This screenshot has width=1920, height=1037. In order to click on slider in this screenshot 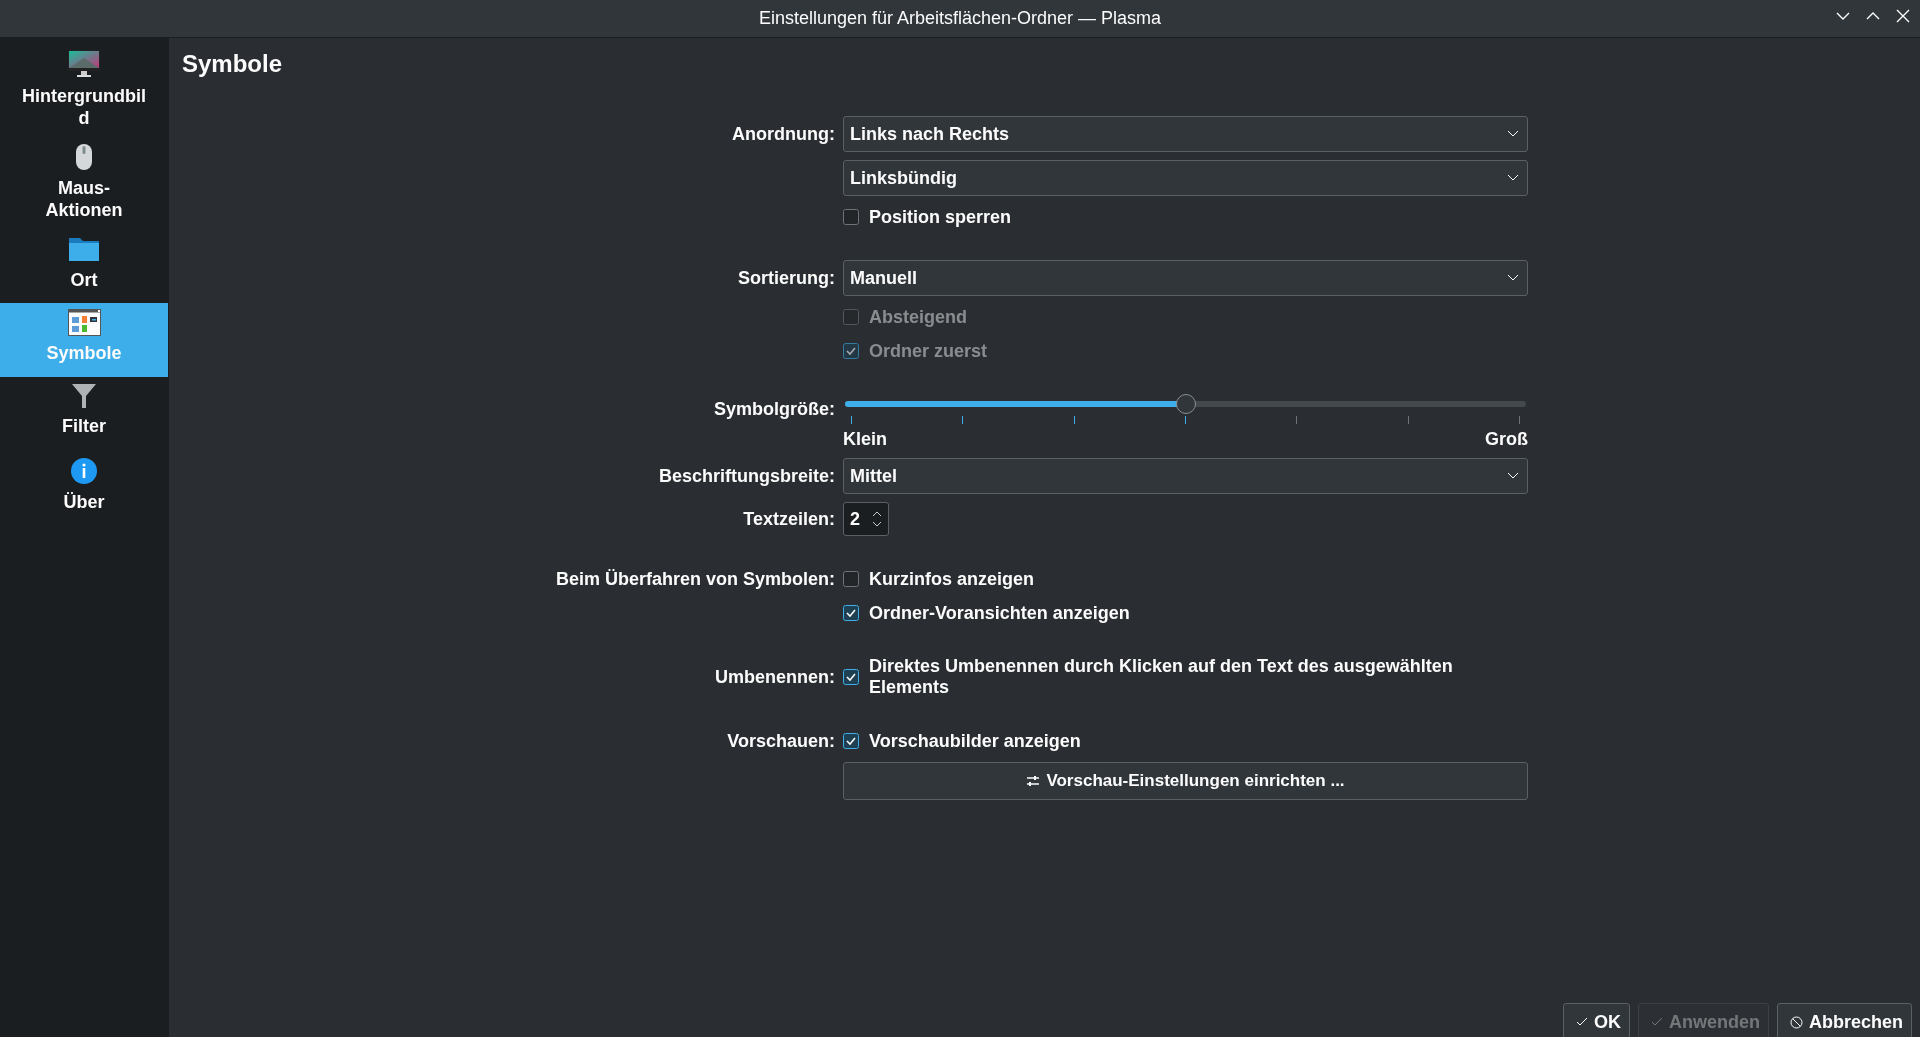, I will do `click(1185, 404)`.